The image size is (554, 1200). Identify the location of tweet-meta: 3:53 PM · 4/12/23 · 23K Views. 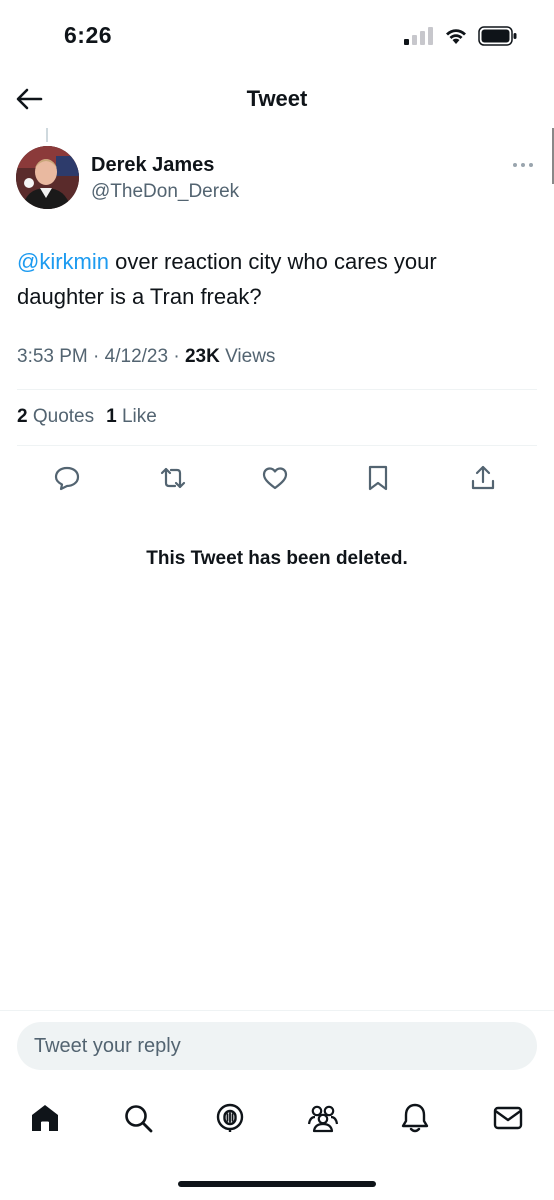
(146, 356).